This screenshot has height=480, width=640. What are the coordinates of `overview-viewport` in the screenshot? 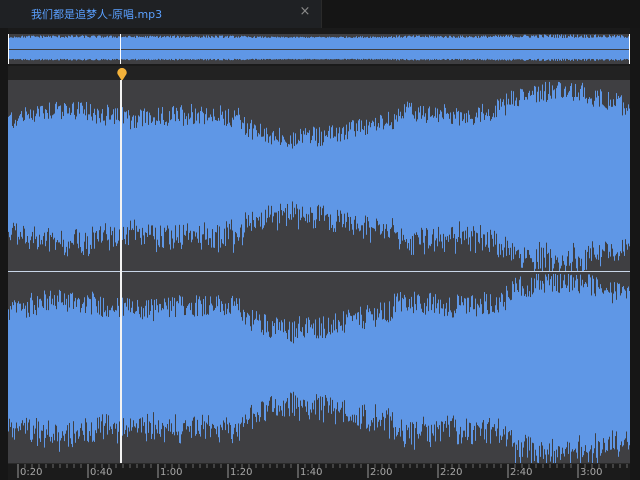 It's located at (319, 49).